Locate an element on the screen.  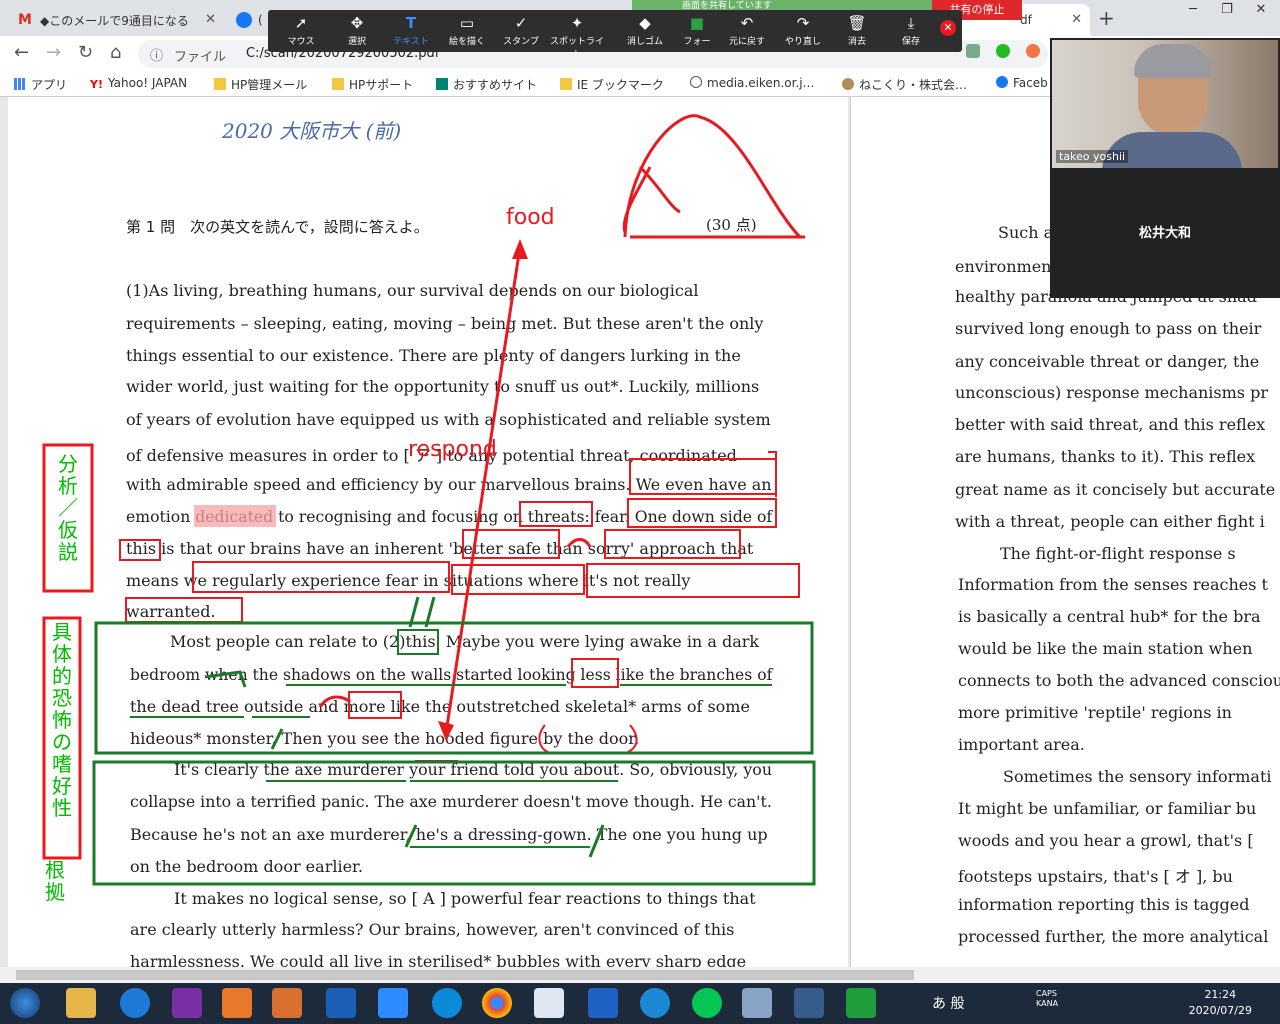
tool-mouse: ➚ マウス is located at coordinates (301, 31).